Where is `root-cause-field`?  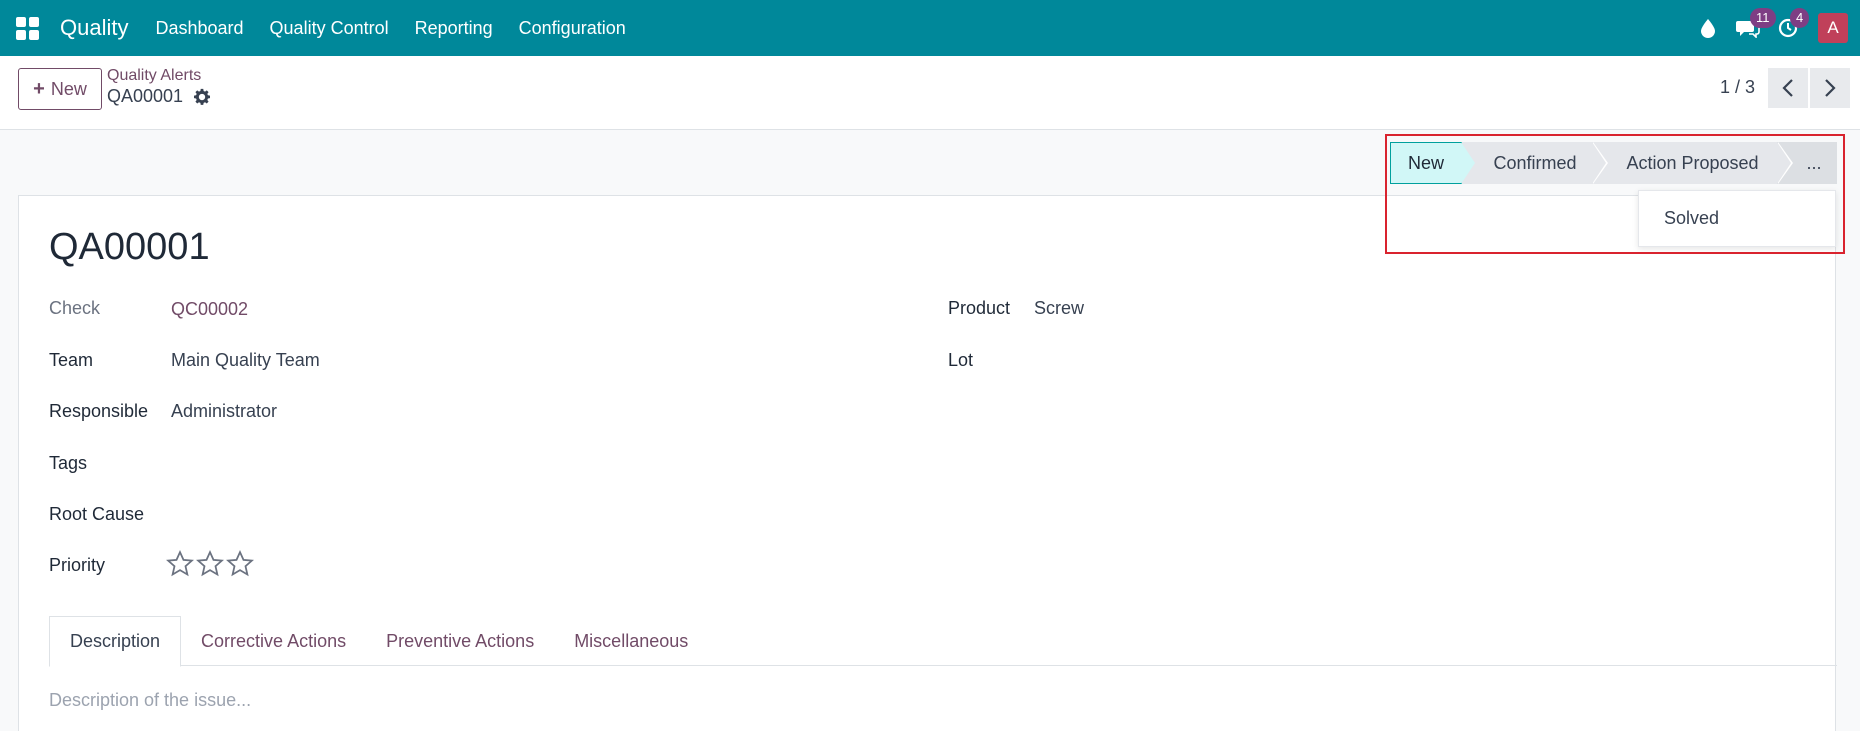 root-cause-field is located at coordinates (471, 515).